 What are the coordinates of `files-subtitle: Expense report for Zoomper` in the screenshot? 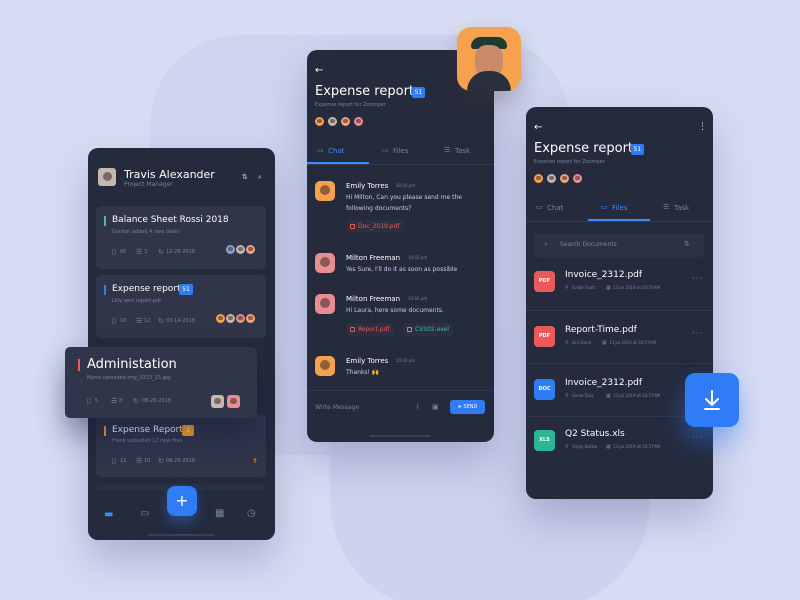 It's located at (569, 162).